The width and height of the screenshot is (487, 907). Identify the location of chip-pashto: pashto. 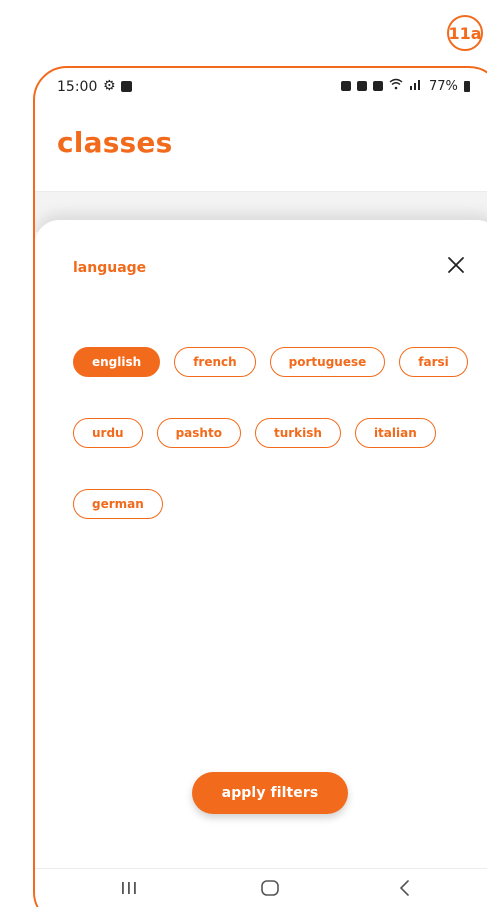
(198, 433).